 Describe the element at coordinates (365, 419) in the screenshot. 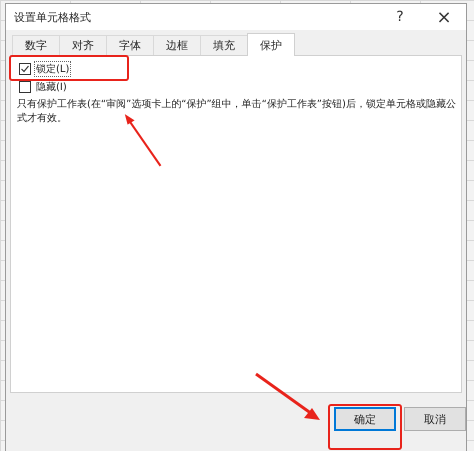

I see `ok-button: 确定` at that location.